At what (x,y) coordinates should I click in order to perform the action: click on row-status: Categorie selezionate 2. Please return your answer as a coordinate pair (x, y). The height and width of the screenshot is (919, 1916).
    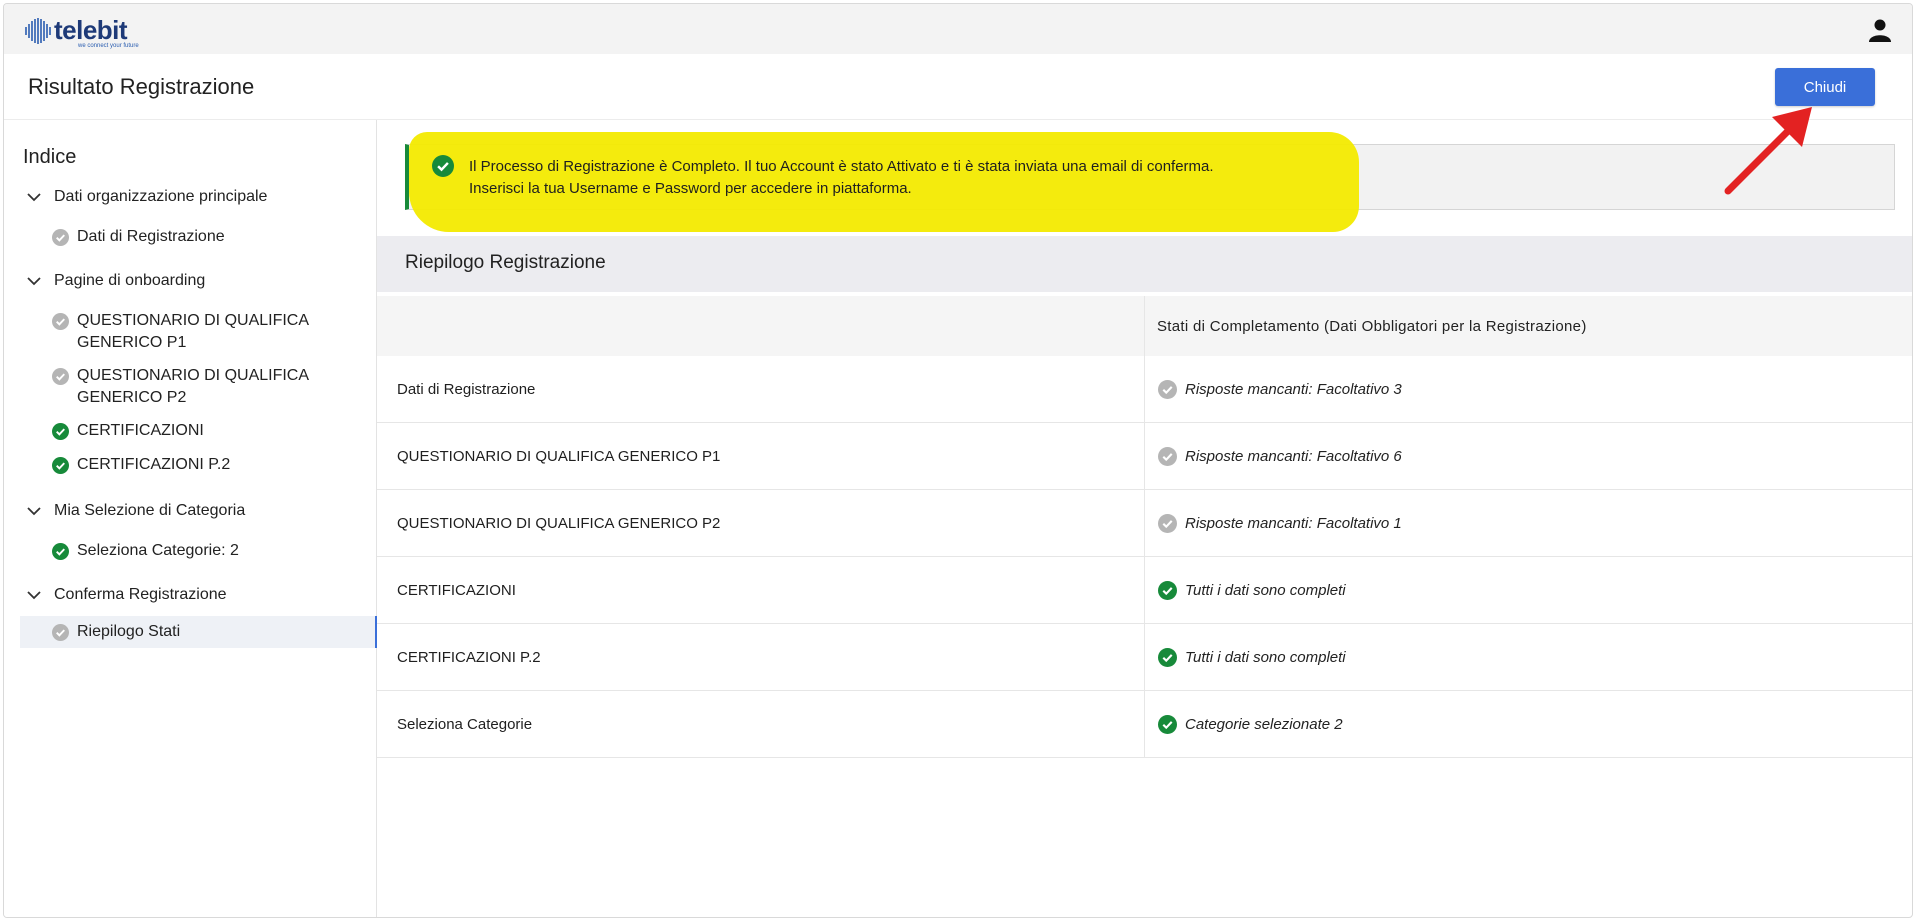
    Looking at the image, I should click on (1264, 724).